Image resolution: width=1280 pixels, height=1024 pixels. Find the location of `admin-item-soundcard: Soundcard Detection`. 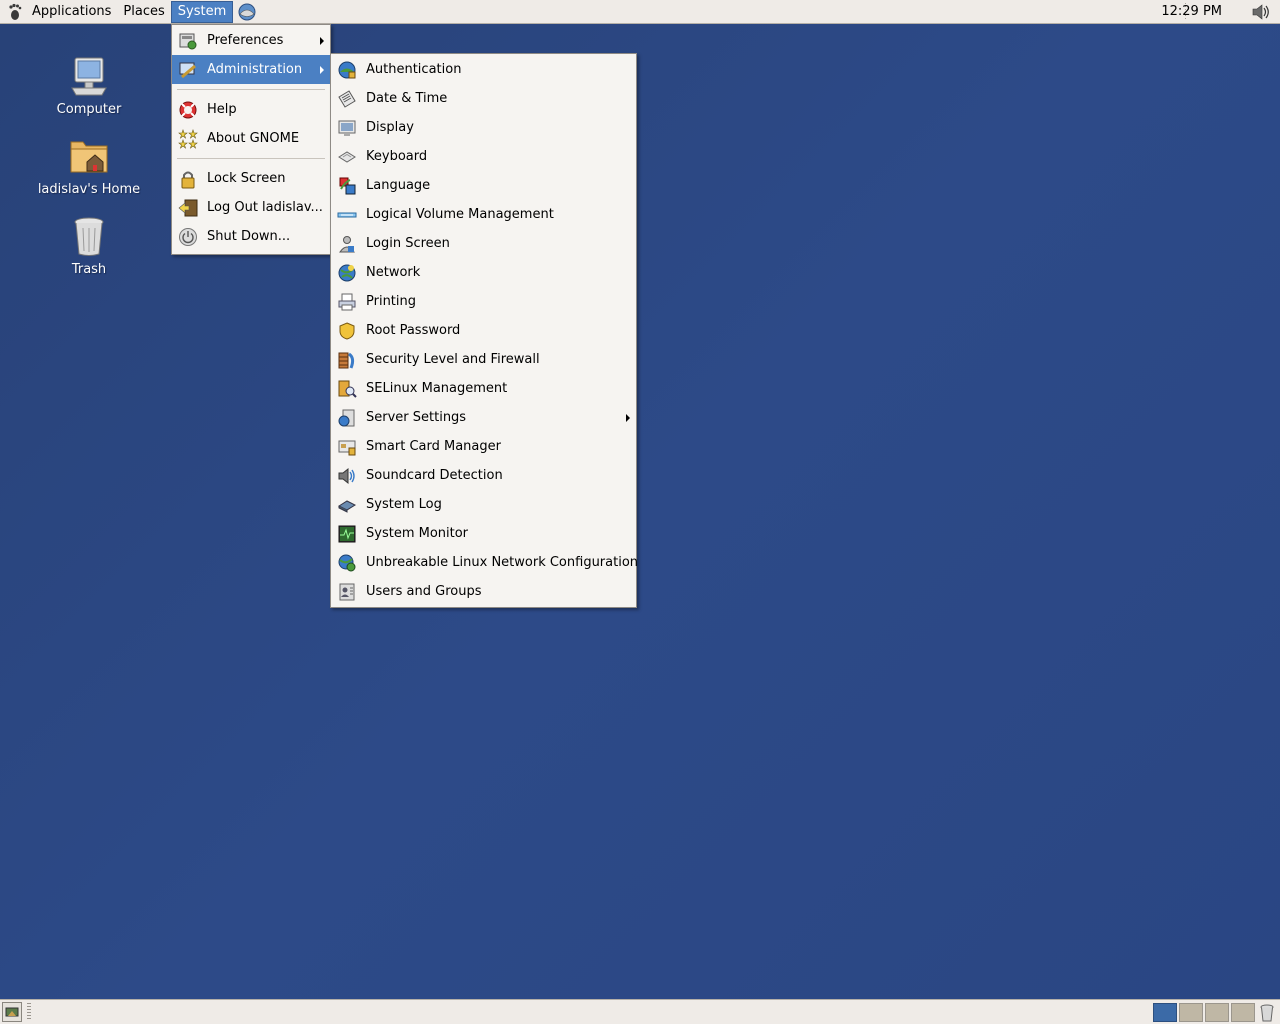

admin-item-soundcard: Soundcard Detection is located at coordinates (483, 475).